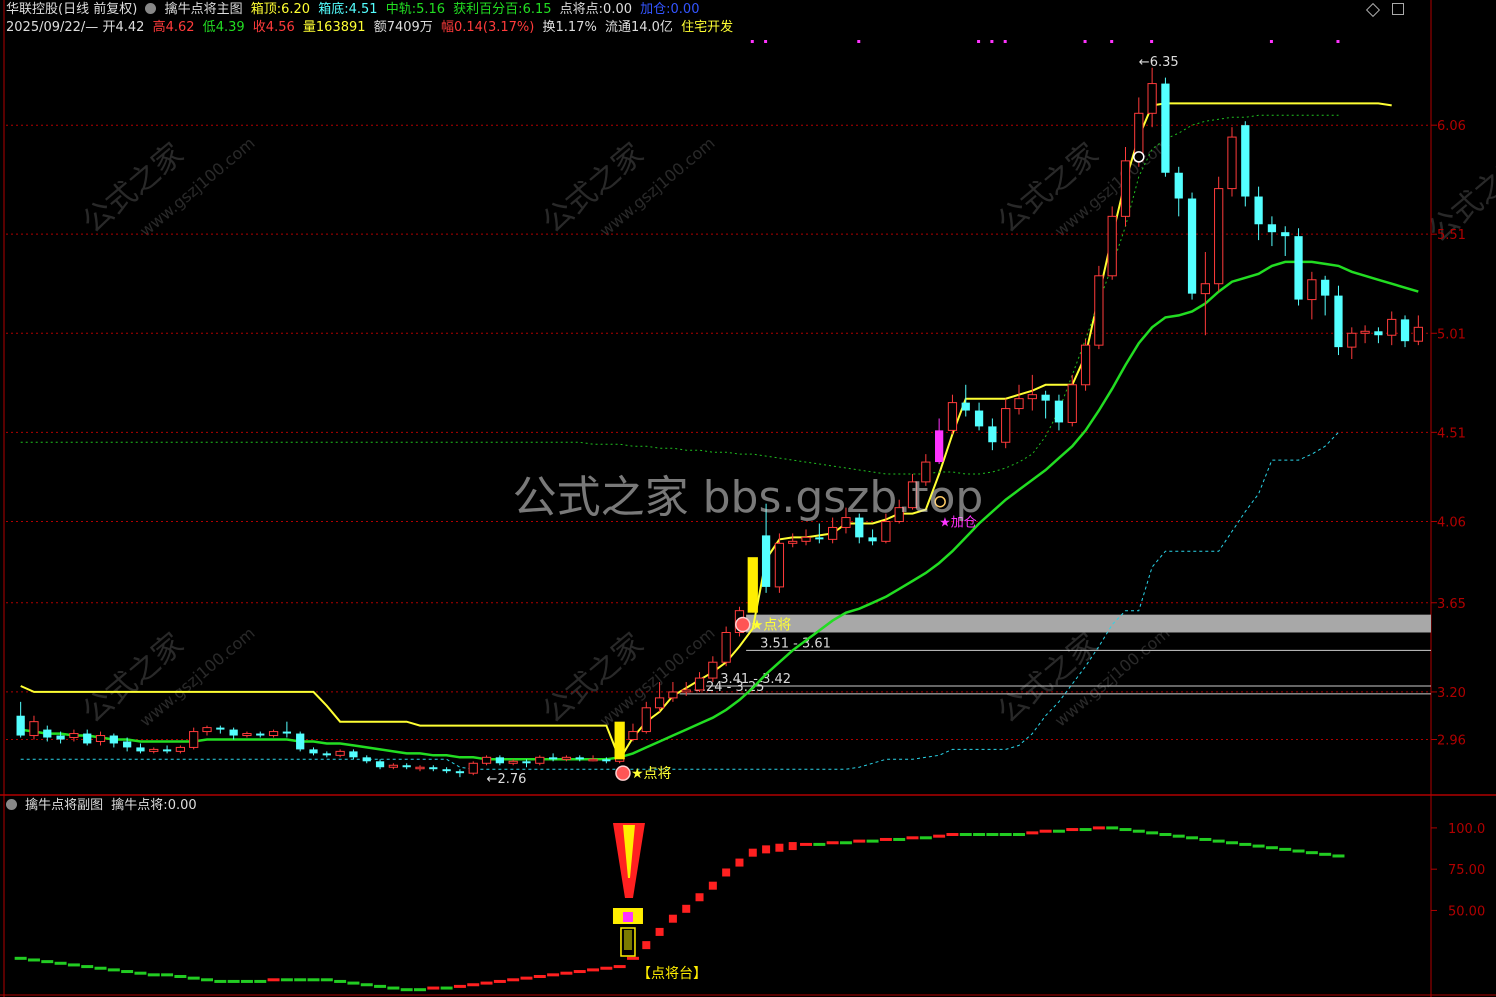 The height and width of the screenshot is (997, 1496). I want to click on stock-name: 华联控股(日线 前复权), so click(71, 9).